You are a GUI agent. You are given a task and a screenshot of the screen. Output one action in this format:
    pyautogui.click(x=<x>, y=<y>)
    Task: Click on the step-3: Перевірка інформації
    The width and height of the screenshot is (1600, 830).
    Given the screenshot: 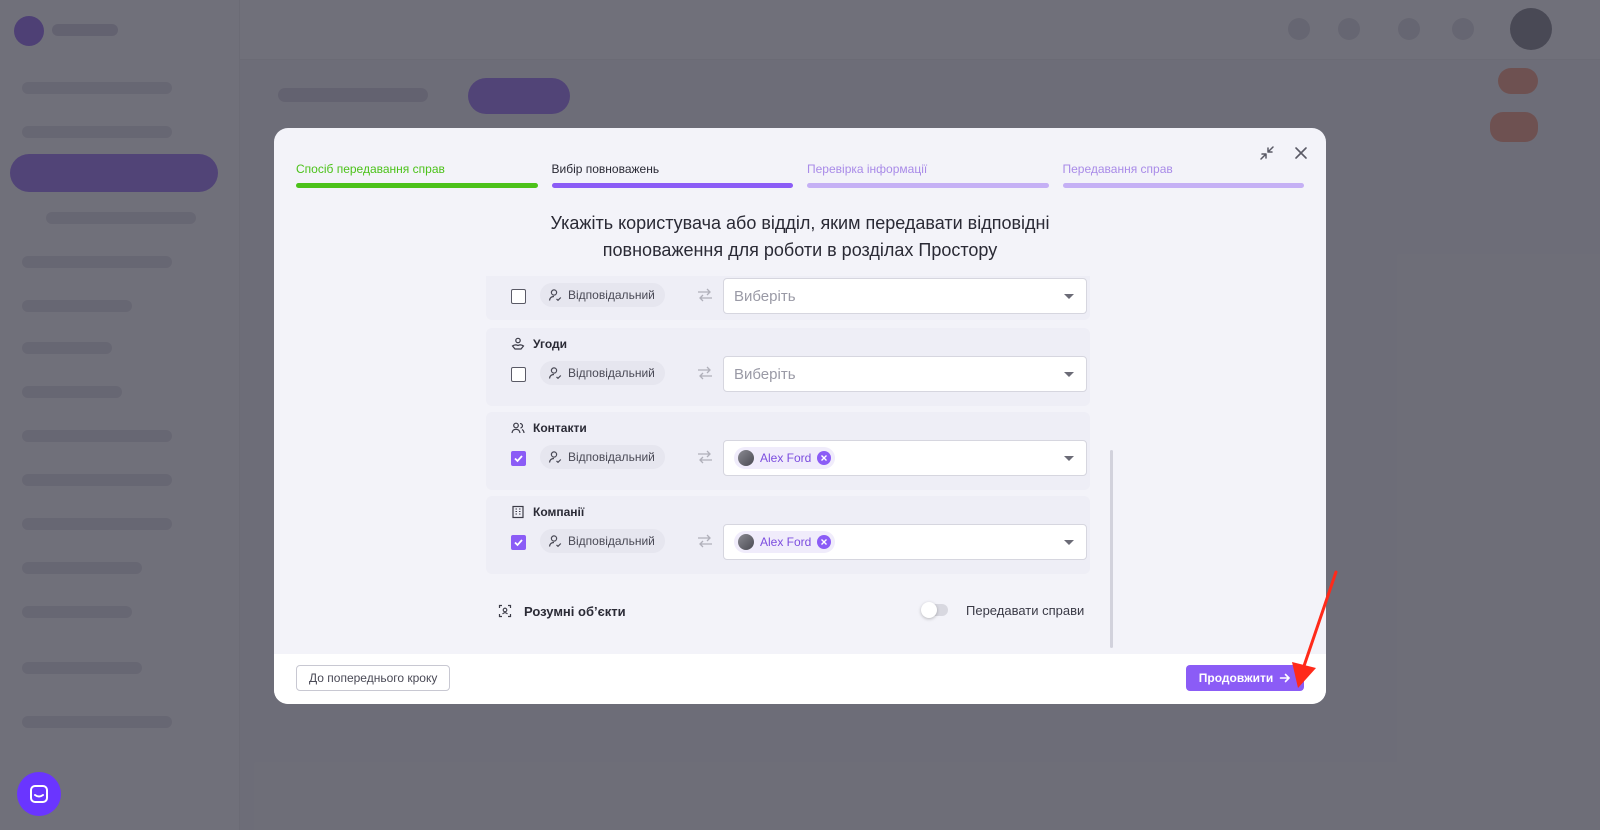 What is the action you would take?
    pyautogui.click(x=928, y=175)
    